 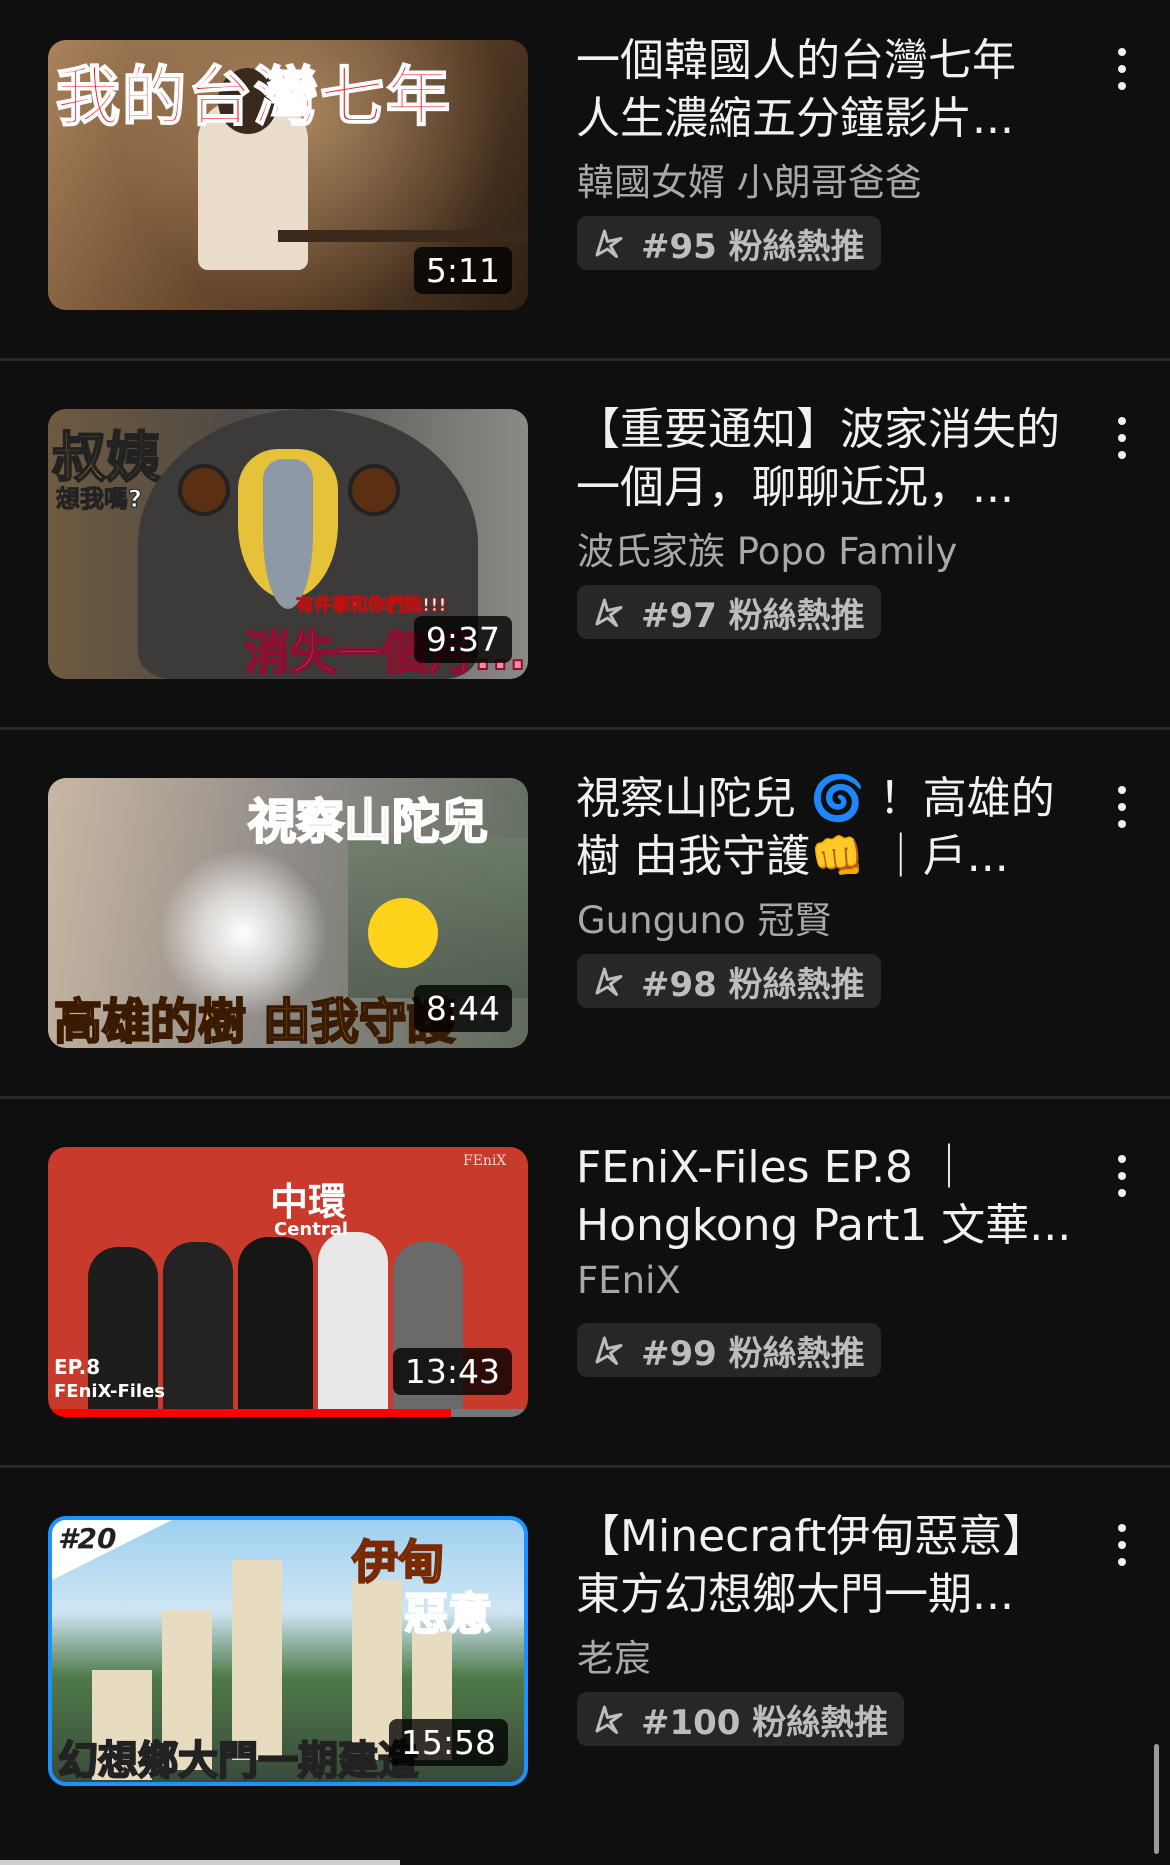 I want to click on next-thumbnail-peek, so click(x=200, y=1862).